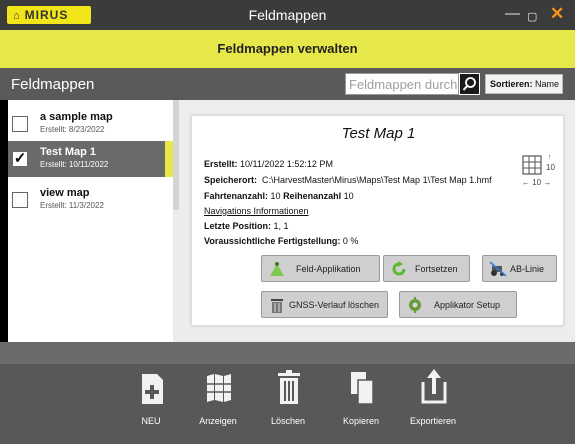 This screenshot has width=575, height=444. I want to click on applicator-setup-button: Applikator Setup, so click(458, 304).